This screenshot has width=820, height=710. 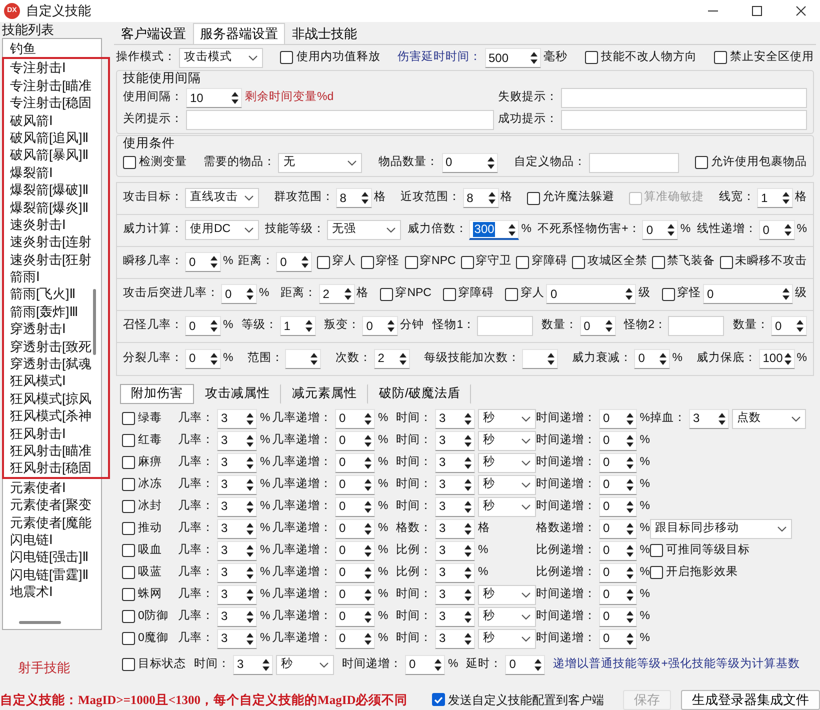 What do you see at coordinates (420, 394) in the screenshot?
I see `tab: 破防/破魔法盾` at bounding box center [420, 394].